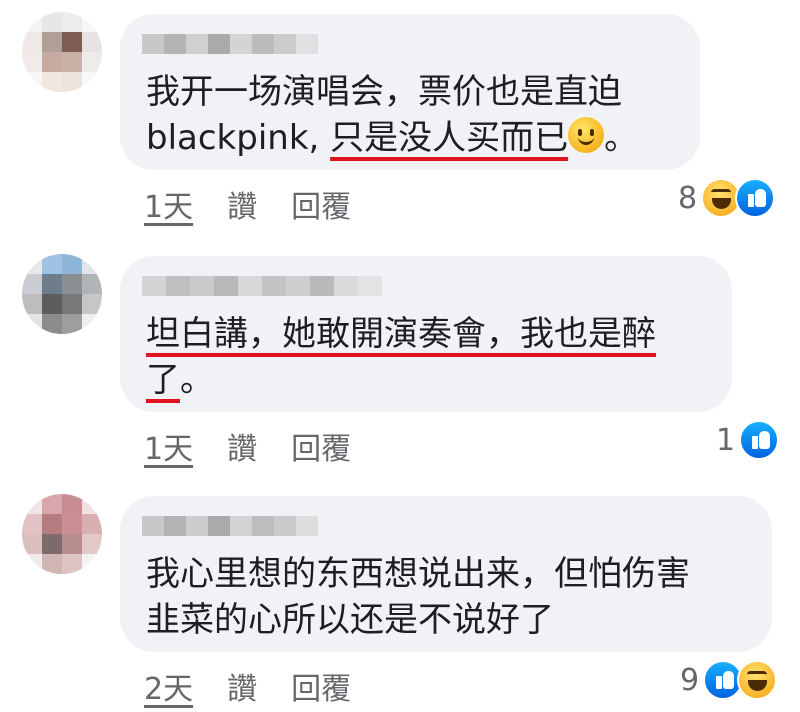 The height and width of the screenshot is (712, 800). I want to click on like-button: 讚, so click(242, 686).